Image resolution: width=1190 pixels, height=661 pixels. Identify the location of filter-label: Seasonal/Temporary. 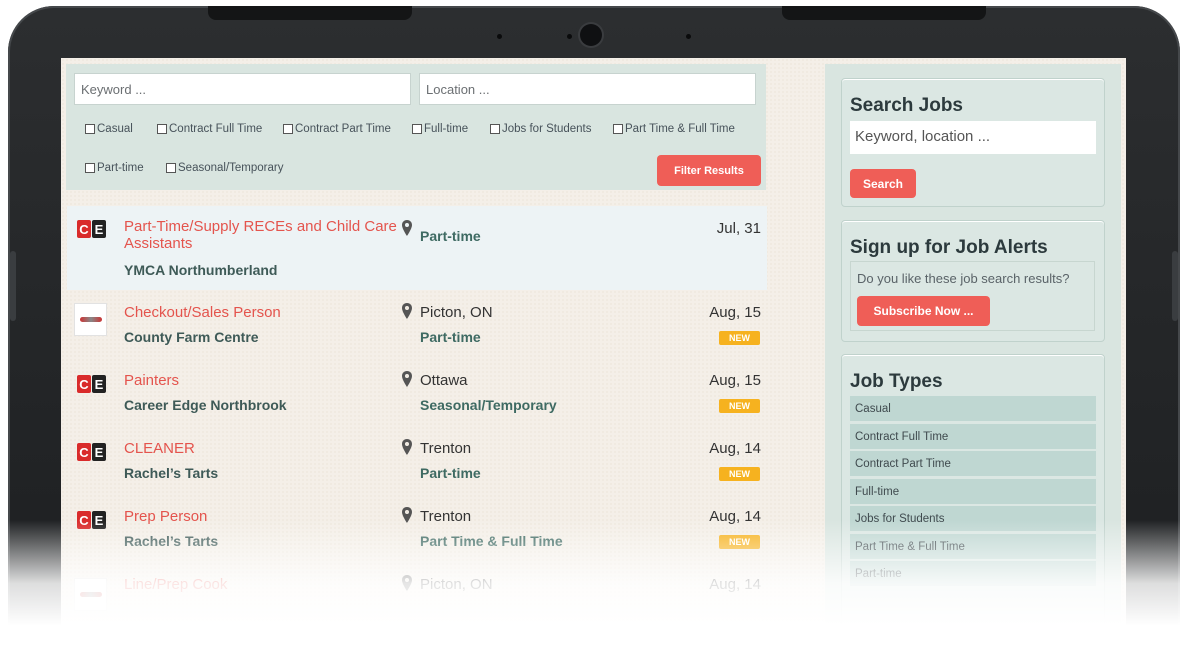
(231, 168).